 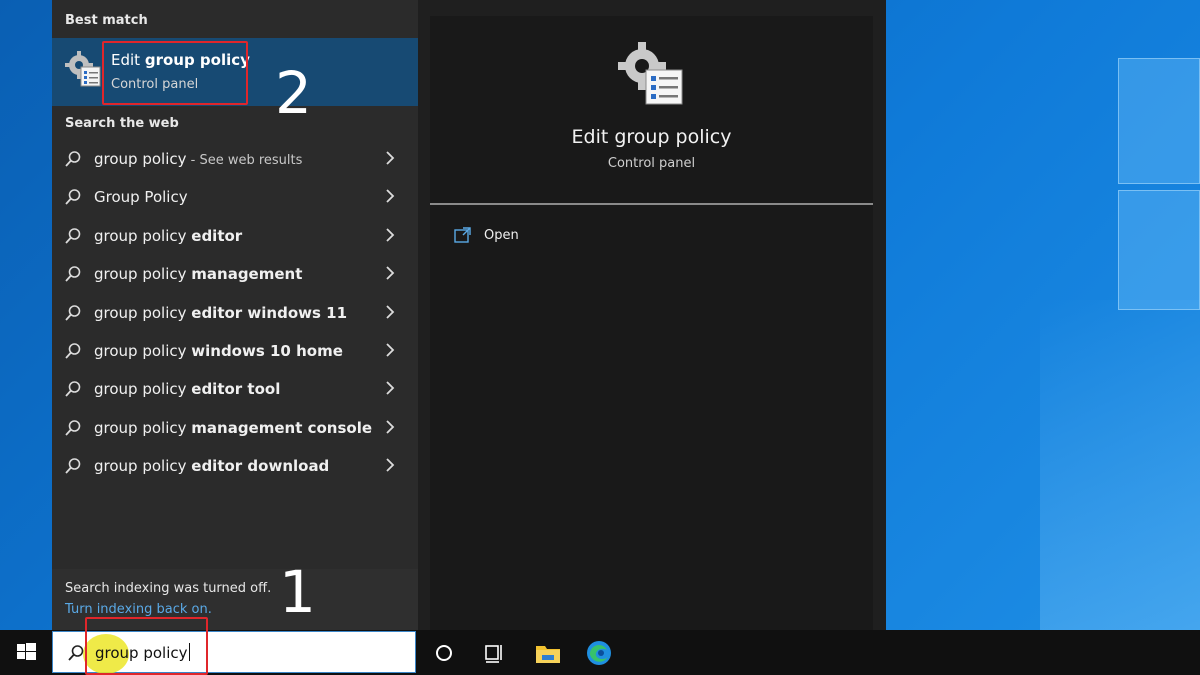 I want to click on web-result-label: group policy editor download, so click(x=211, y=466).